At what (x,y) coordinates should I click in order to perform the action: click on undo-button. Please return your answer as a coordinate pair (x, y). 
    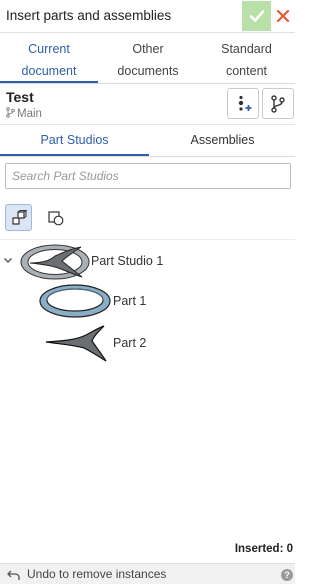
    Looking at the image, I should click on (13, 577).